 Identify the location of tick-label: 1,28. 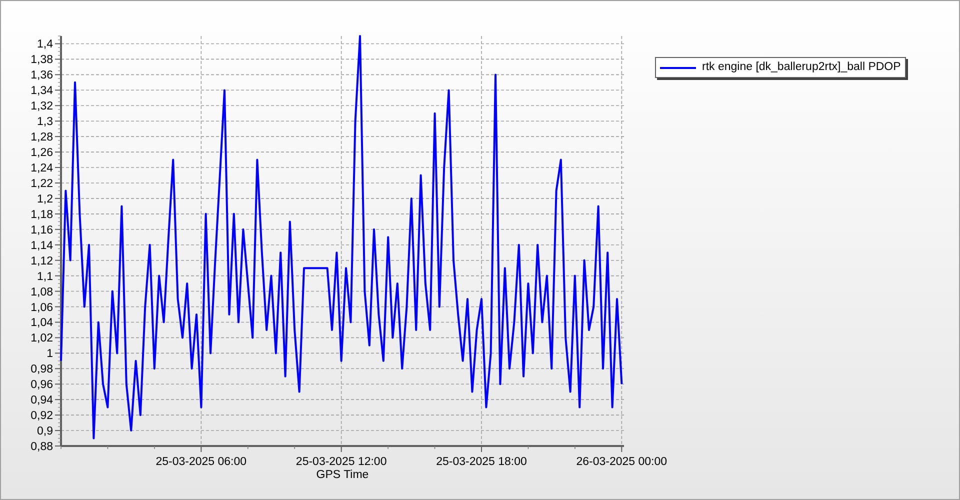
(41, 138).